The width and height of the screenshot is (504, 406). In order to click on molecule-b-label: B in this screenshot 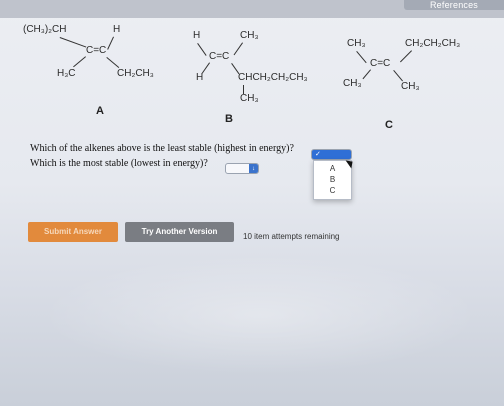, I will do `click(229, 119)`.